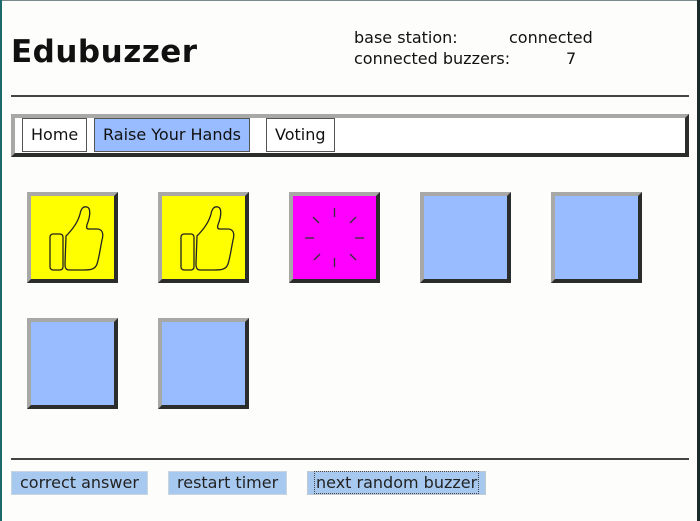 The height and width of the screenshot is (521, 700). I want to click on footer-divider, so click(350, 459).